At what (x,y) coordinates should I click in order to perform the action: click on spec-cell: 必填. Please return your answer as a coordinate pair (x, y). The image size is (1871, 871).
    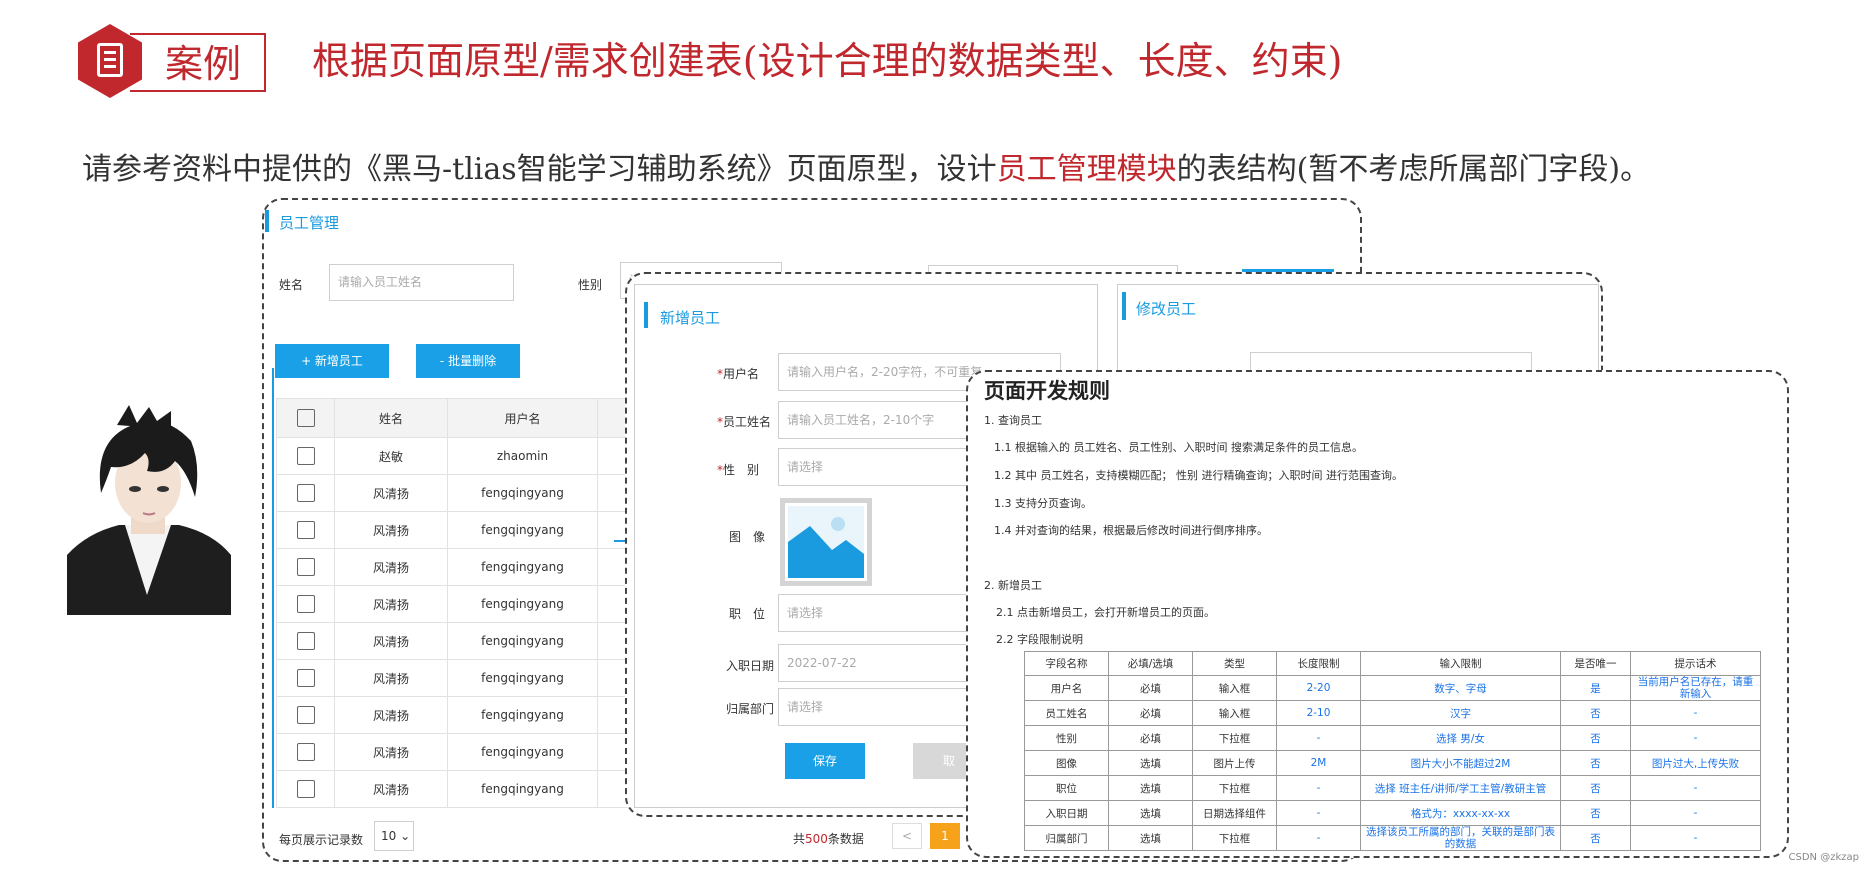
    Looking at the image, I should click on (1150, 688).